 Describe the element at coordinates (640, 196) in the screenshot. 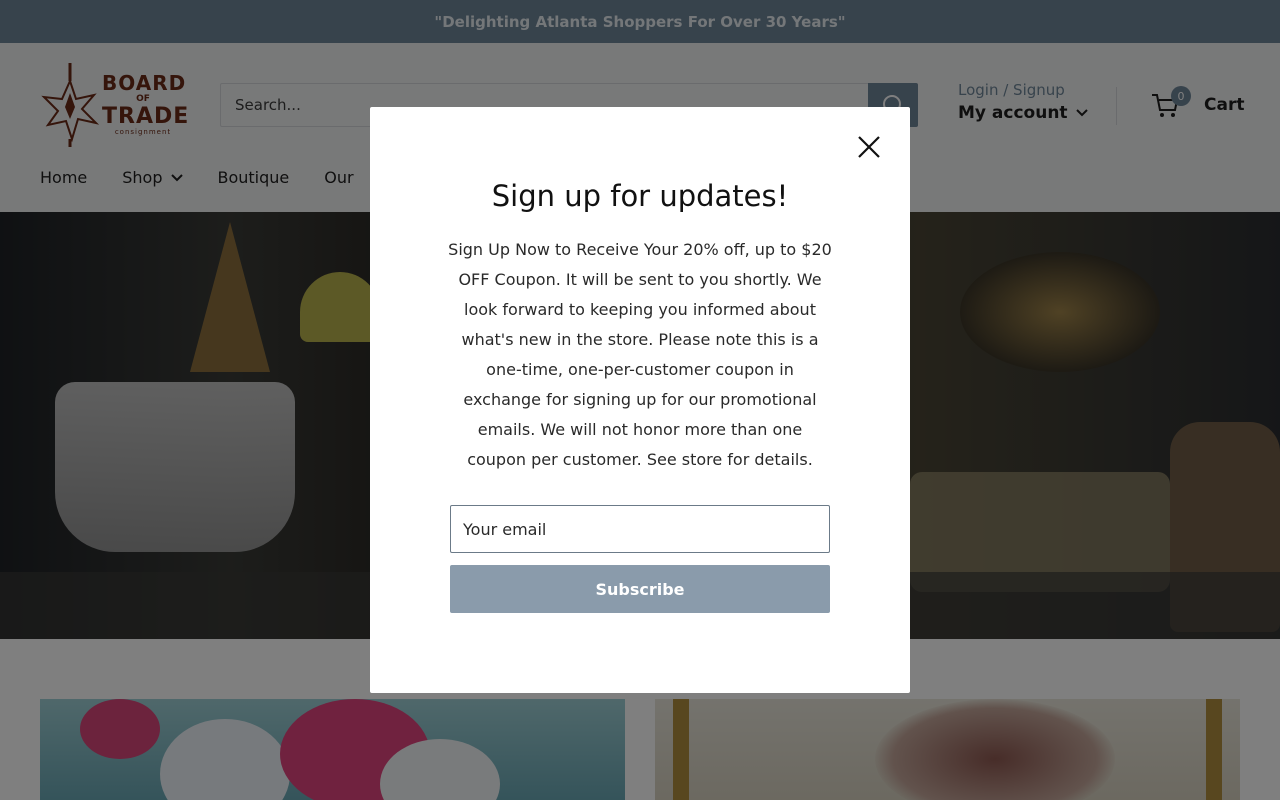

I see `modal-title: Sign up for updates!` at that location.